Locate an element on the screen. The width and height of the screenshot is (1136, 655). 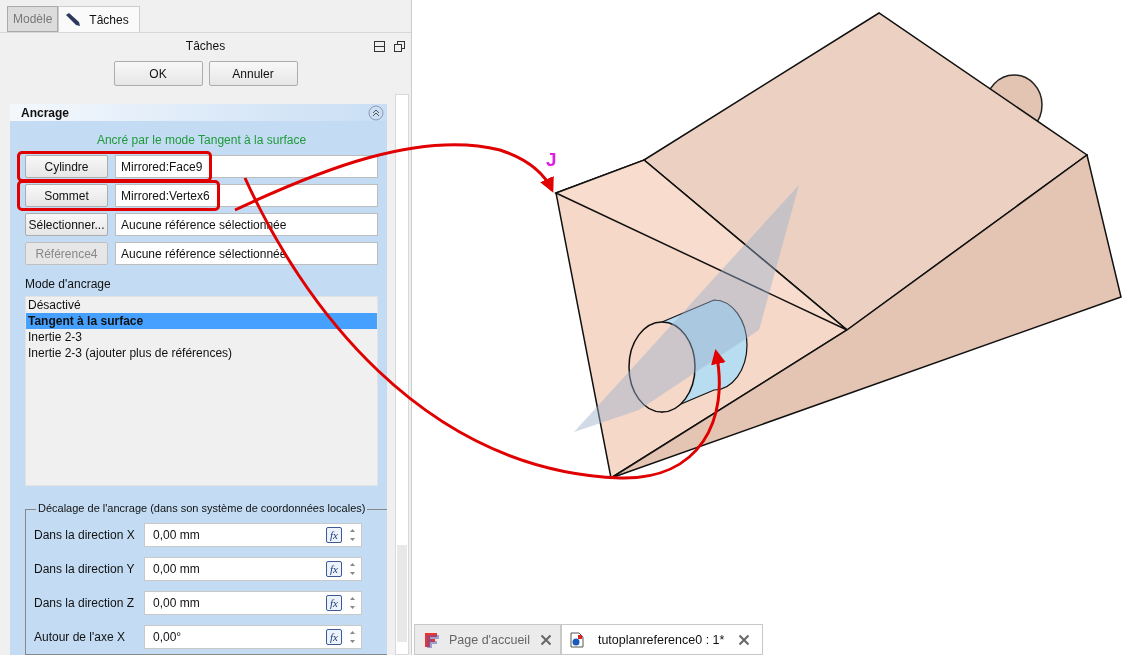
dialog-button: Annuler is located at coordinates (253, 73).